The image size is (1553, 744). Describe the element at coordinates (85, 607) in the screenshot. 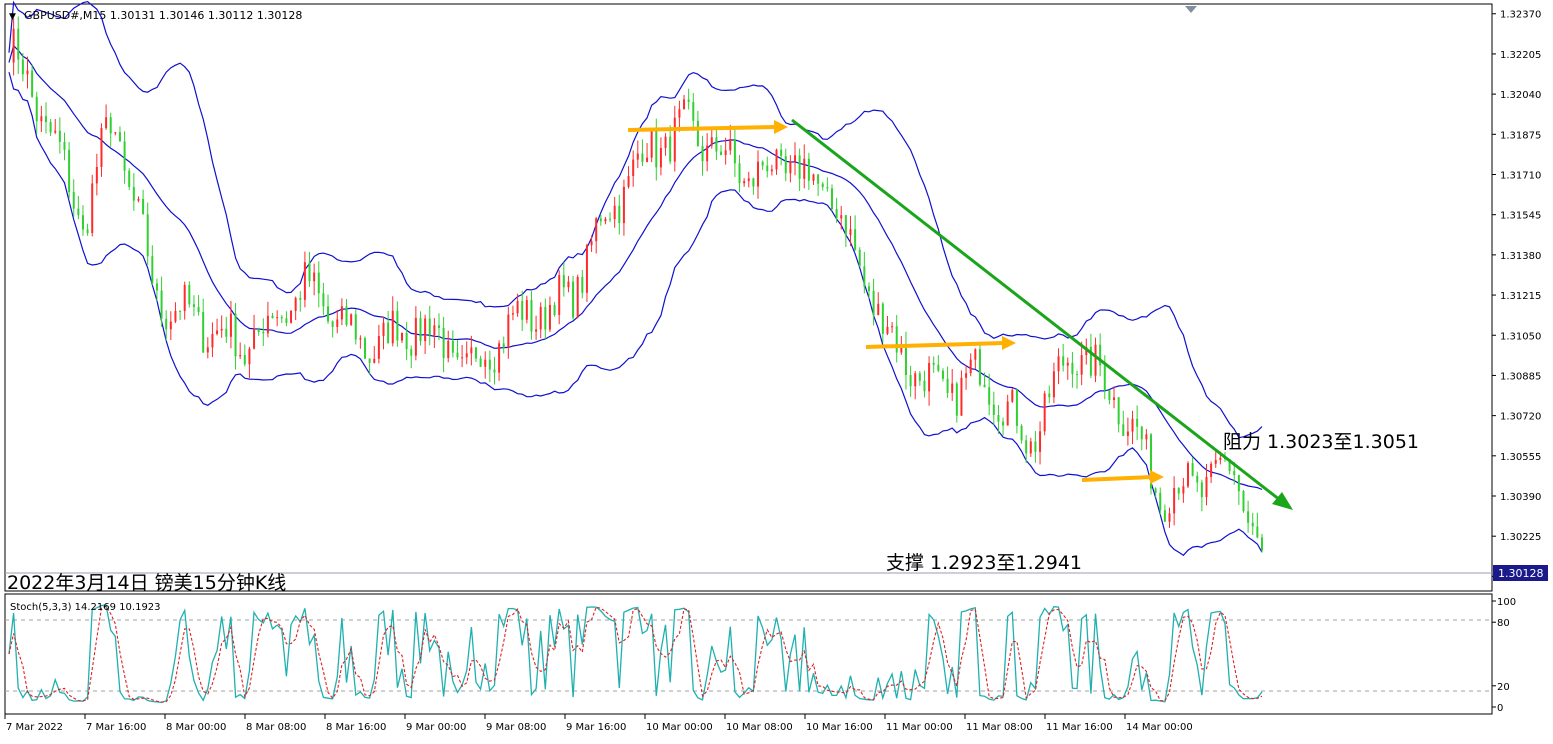

I see `stoch-label: Stoch(5,3,3) 14.2169 10.1923` at that location.